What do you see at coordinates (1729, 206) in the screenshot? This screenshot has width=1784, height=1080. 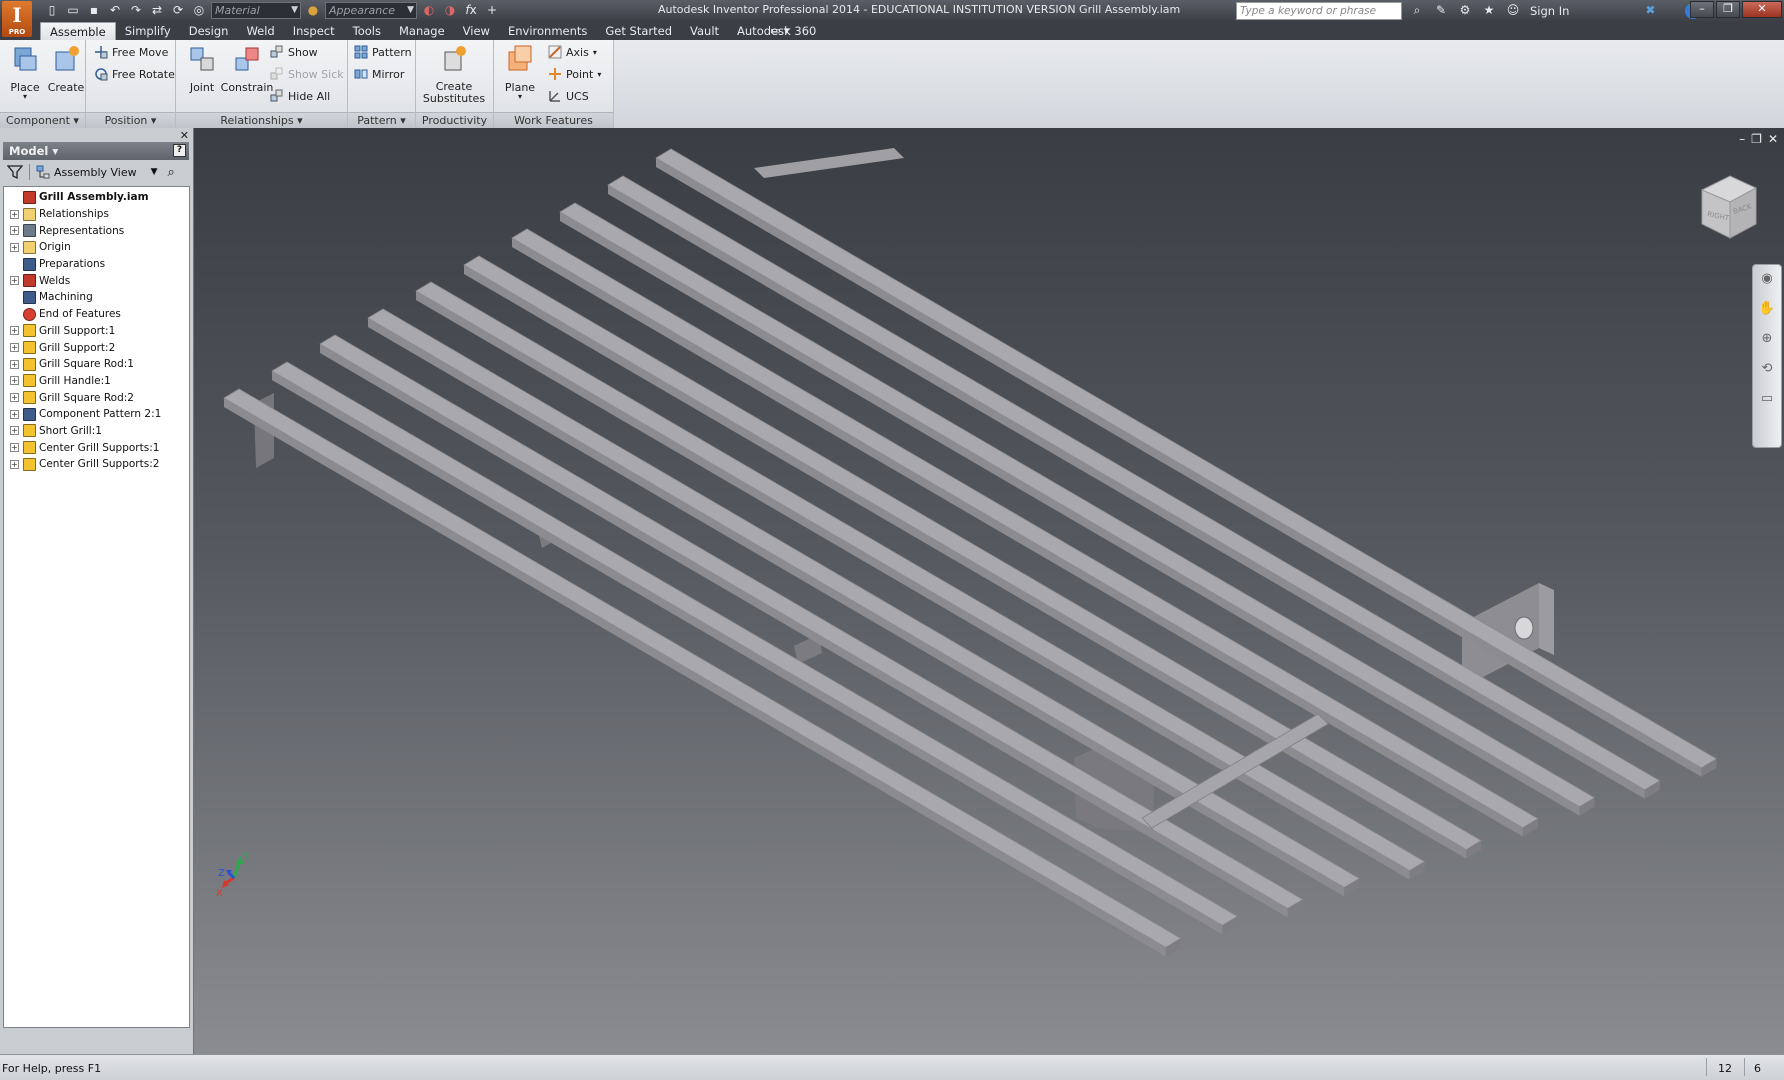 I see `viewcube: RIGHT BACK` at bounding box center [1729, 206].